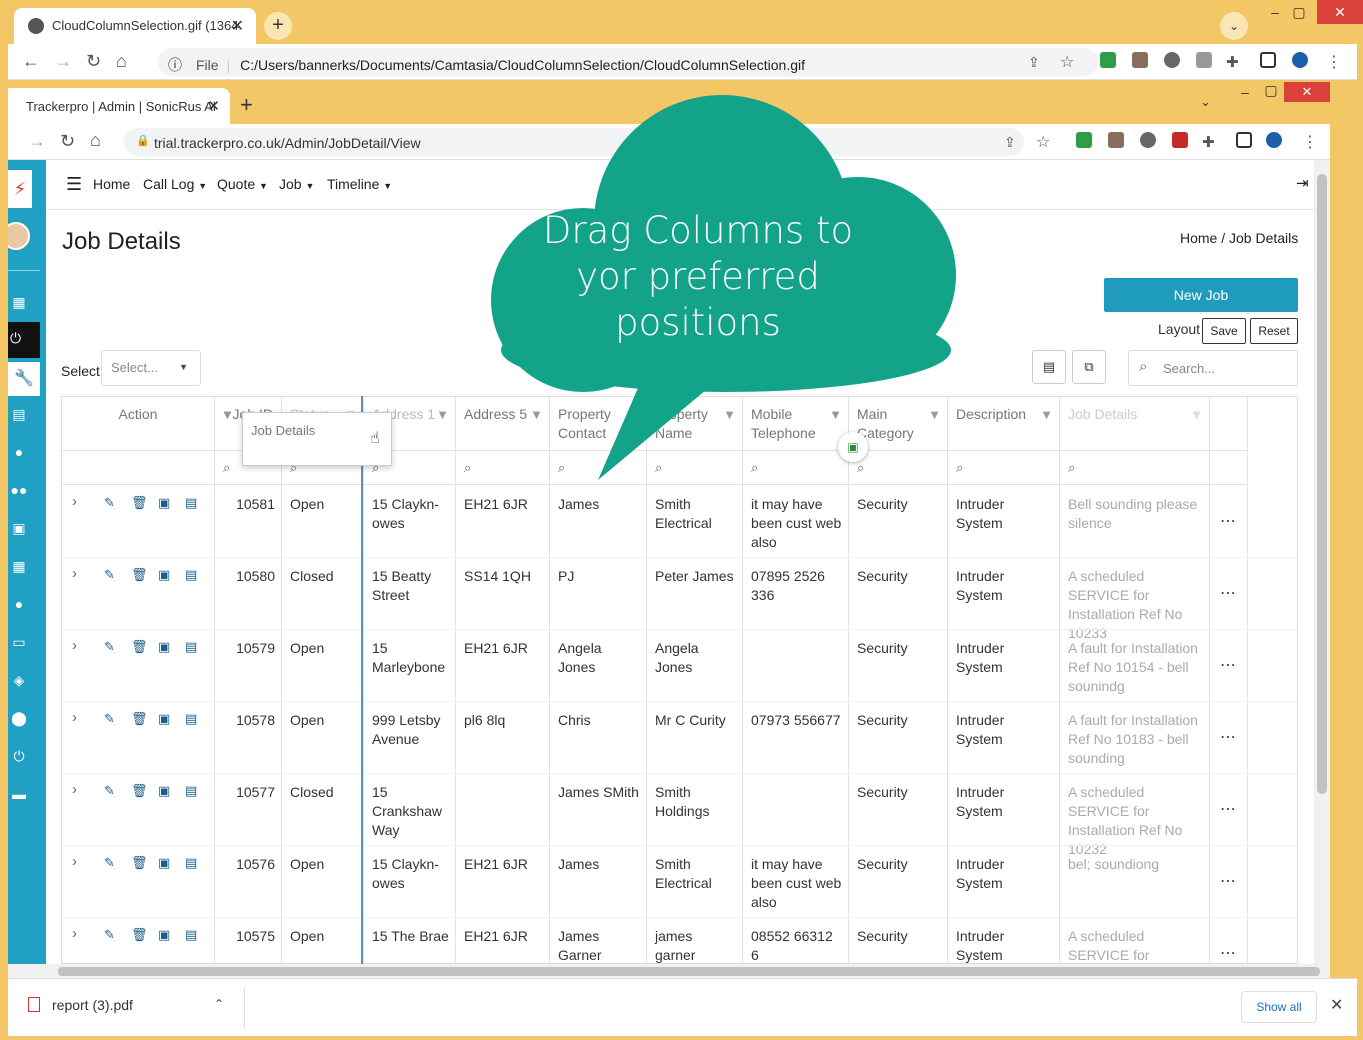 This screenshot has height=1040, width=1363. What do you see at coordinates (19, 303) in the screenshot?
I see `grid-icon: ▦` at bounding box center [19, 303].